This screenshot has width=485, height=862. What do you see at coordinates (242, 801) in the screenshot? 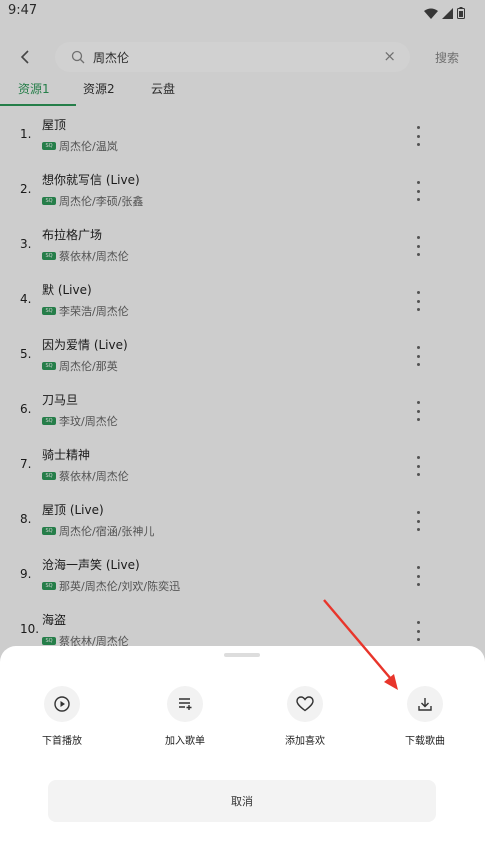
I see `cancel-button: 取消` at bounding box center [242, 801].